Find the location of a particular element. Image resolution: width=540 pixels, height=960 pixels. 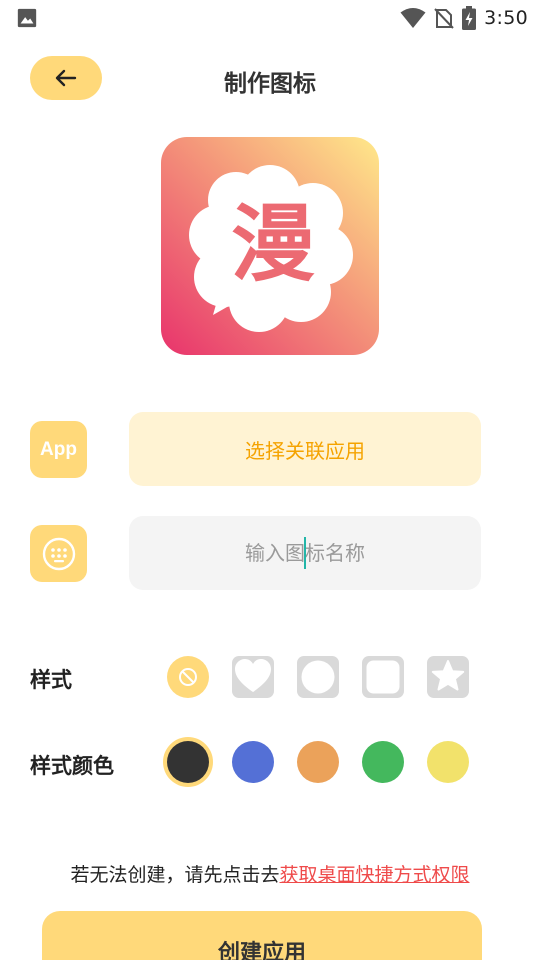

color-option-green is located at coordinates (383, 762).